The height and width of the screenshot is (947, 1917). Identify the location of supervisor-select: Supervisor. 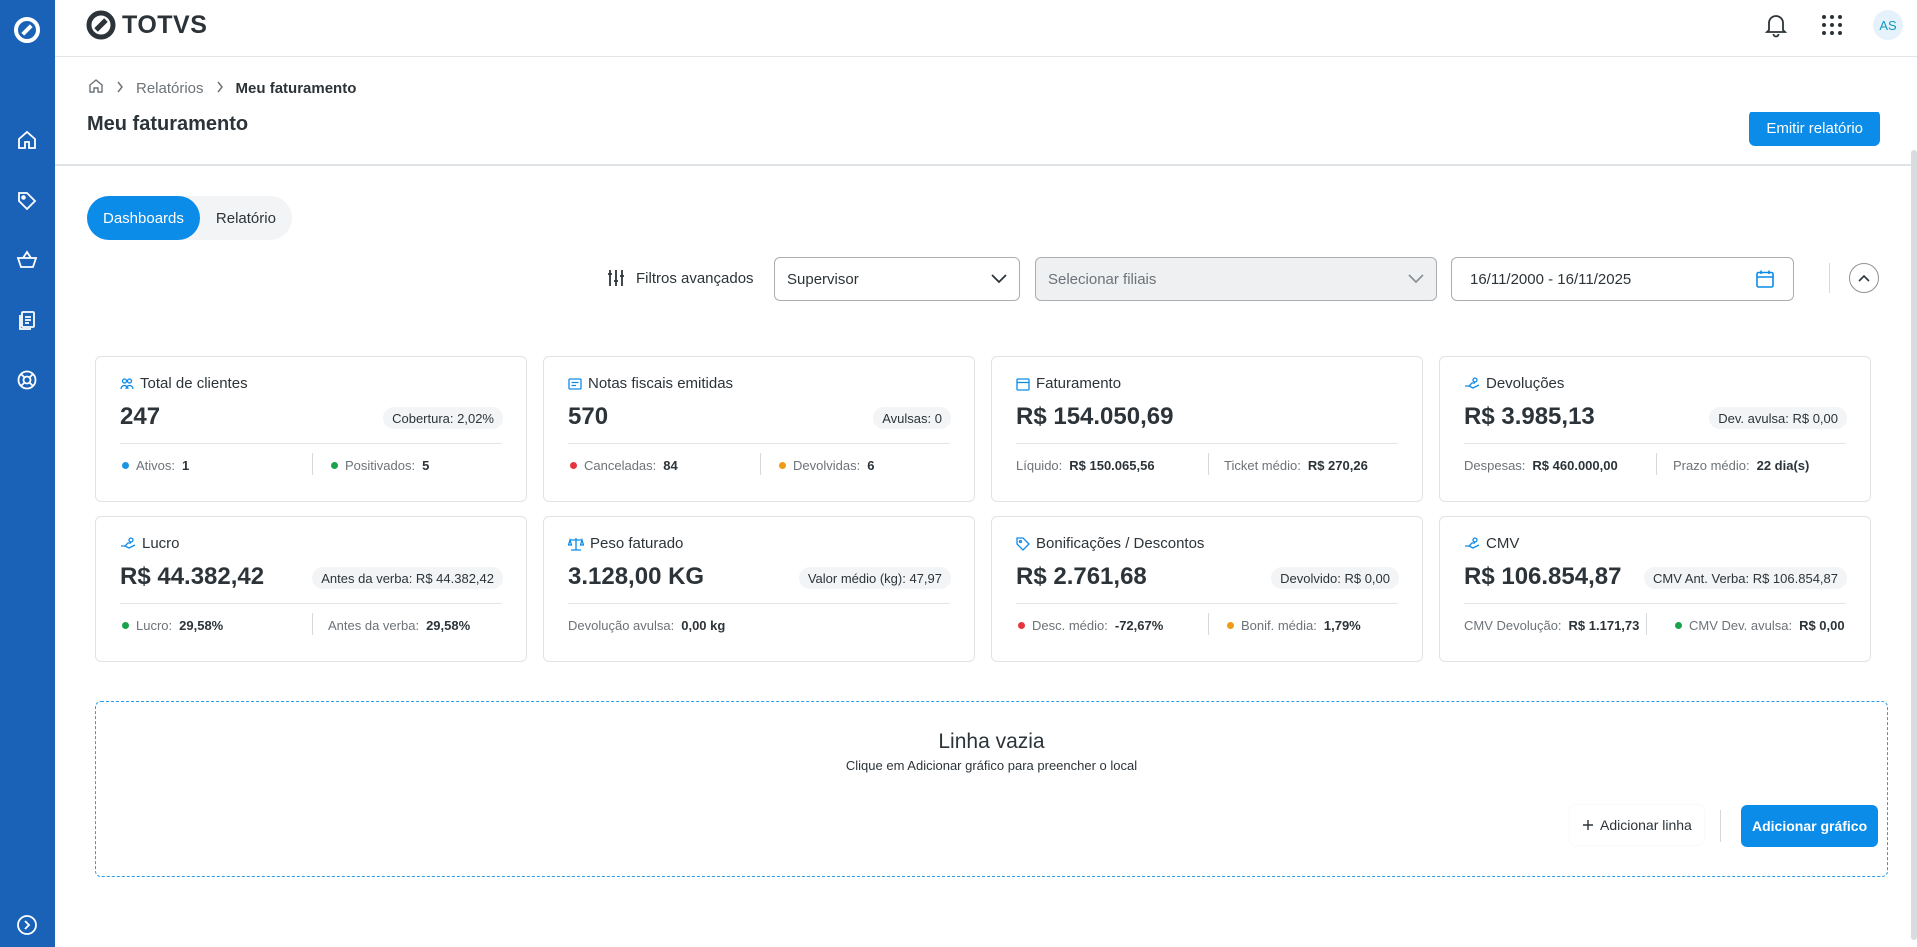
(897, 279).